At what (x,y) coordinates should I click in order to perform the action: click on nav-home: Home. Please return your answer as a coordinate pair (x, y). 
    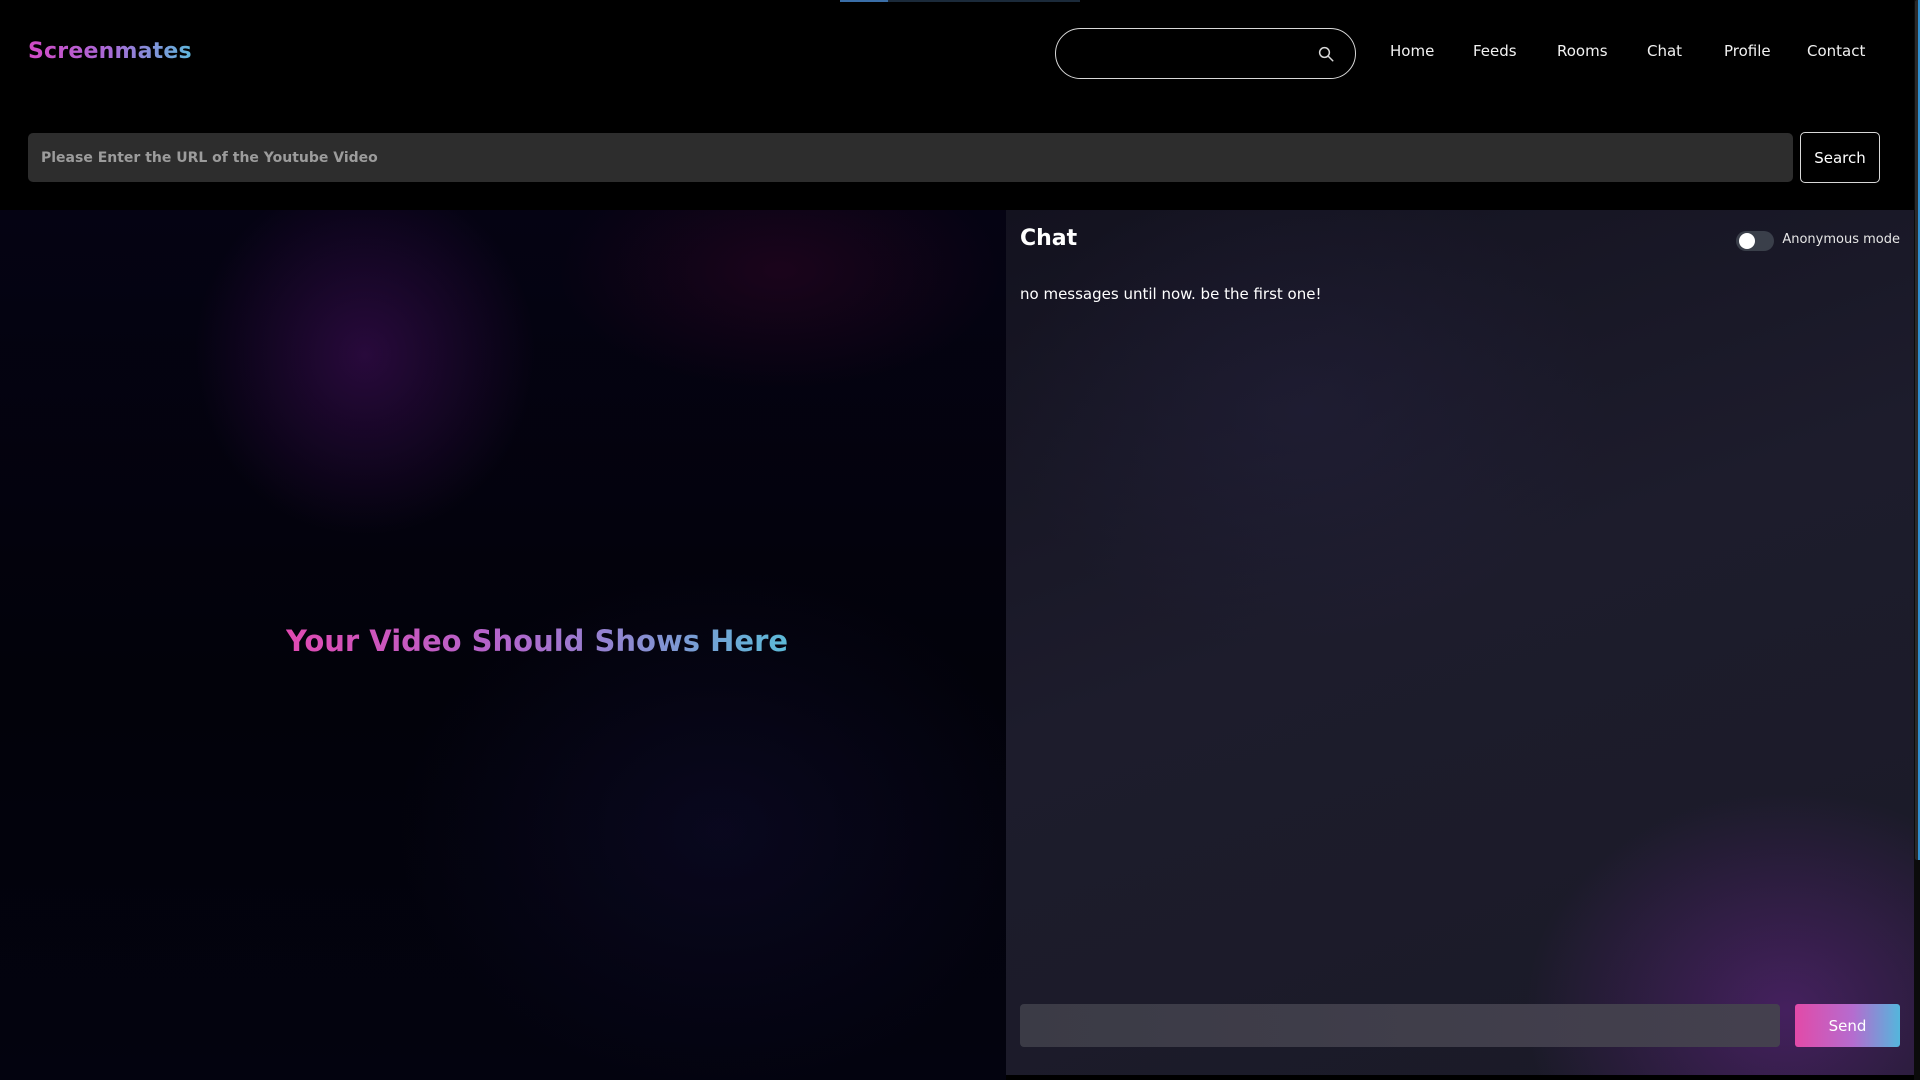
    Looking at the image, I should click on (1412, 51).